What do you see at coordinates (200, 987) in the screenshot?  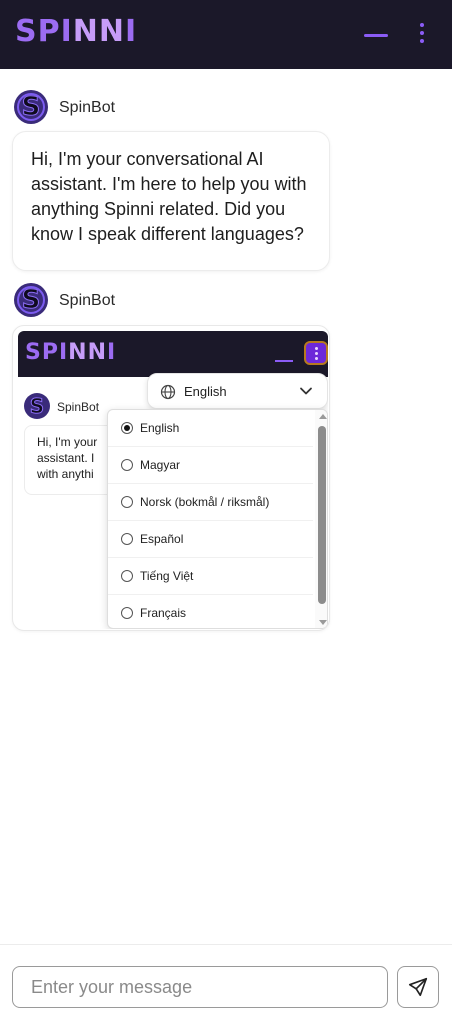 I see `message-input` at bounding box center [200, 987].